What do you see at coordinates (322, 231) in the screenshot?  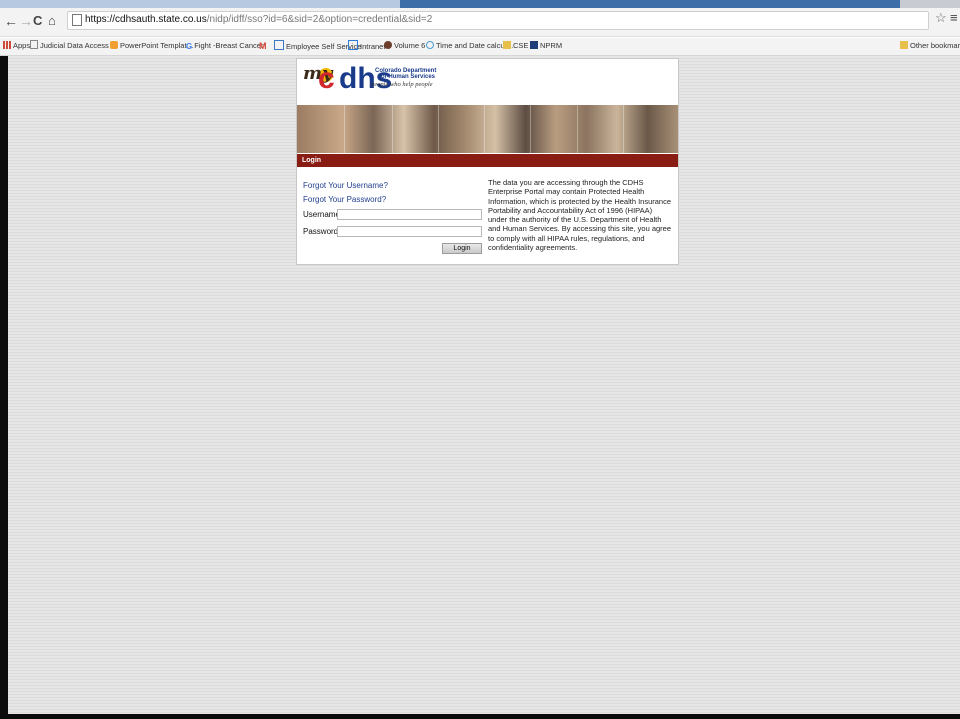 I see `password-label: Password:` at bounding box center [322, 231].